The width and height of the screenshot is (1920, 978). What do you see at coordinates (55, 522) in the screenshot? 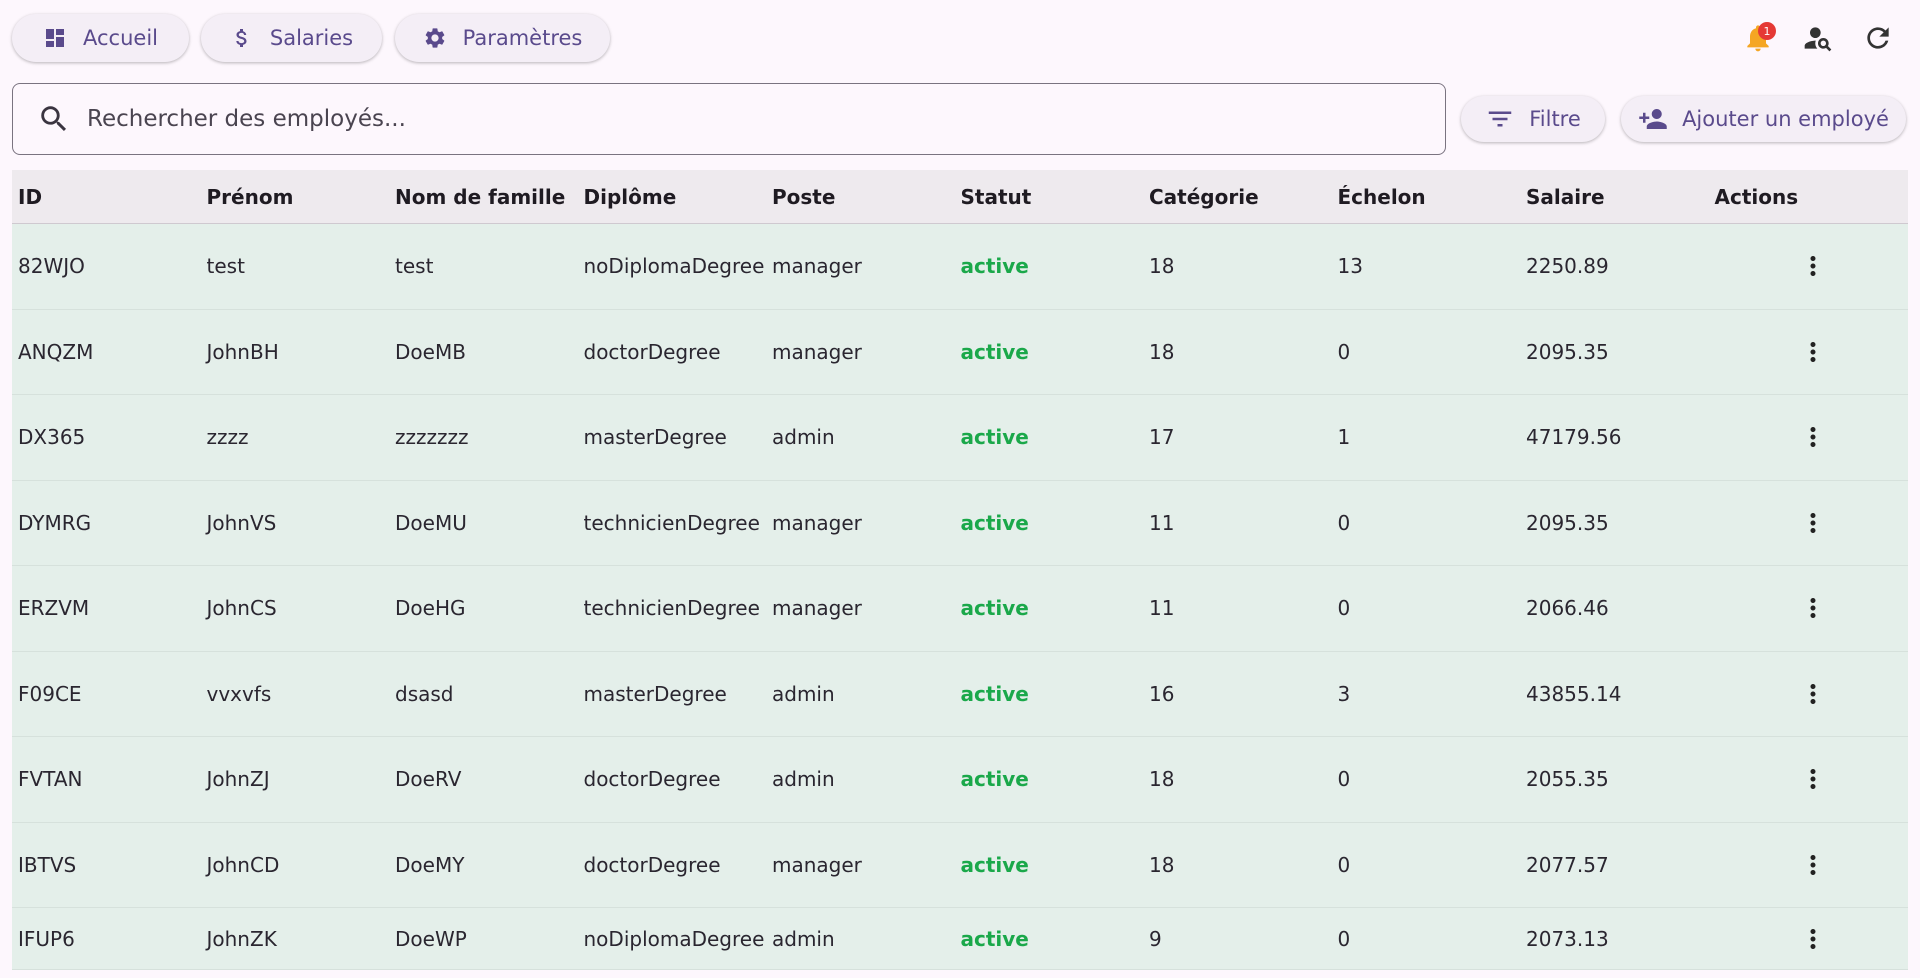
I see `cell-id: DYMRG` at bounding box center [55, 522].